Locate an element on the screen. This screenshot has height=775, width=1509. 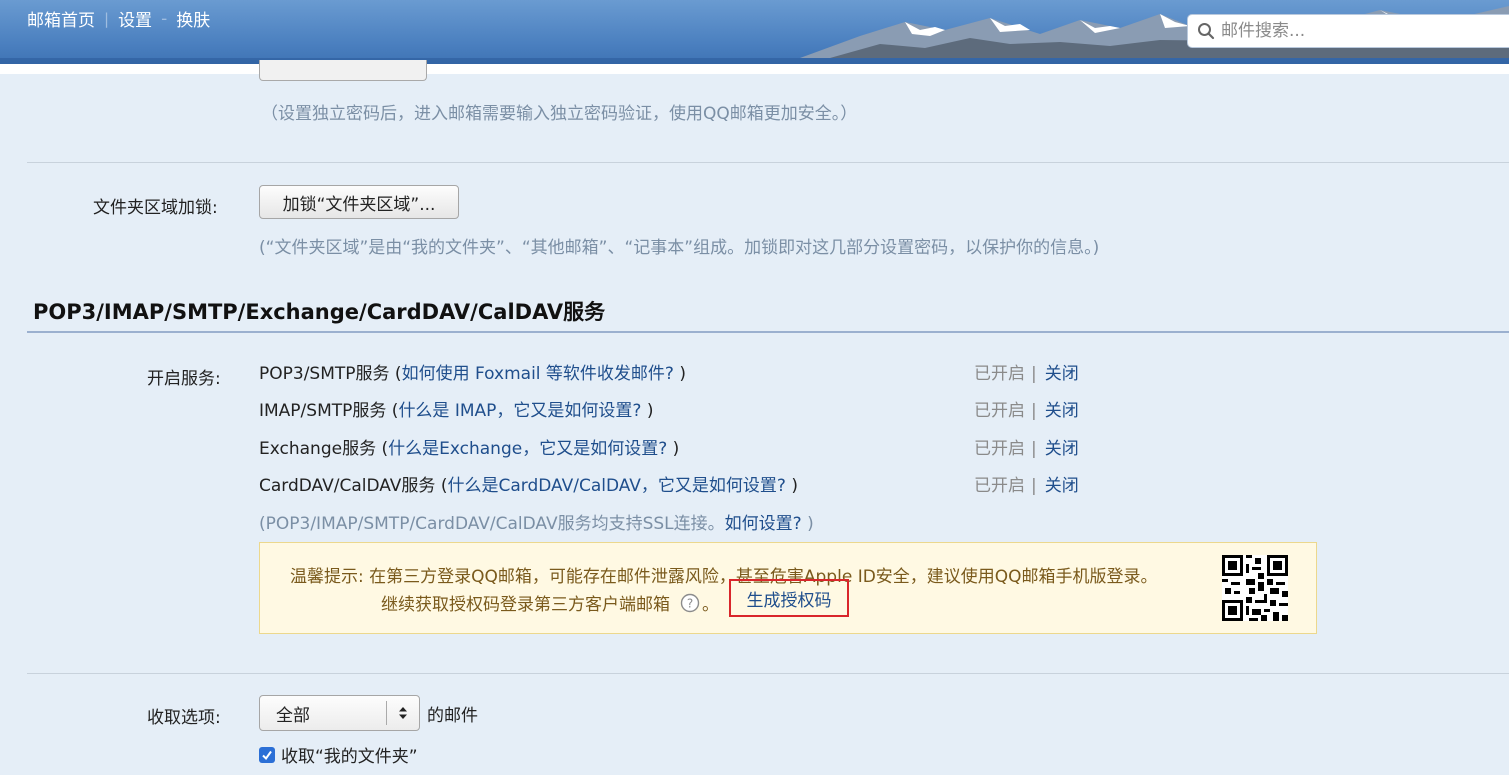
mail-search-box is located at coordinates (1348, 31).